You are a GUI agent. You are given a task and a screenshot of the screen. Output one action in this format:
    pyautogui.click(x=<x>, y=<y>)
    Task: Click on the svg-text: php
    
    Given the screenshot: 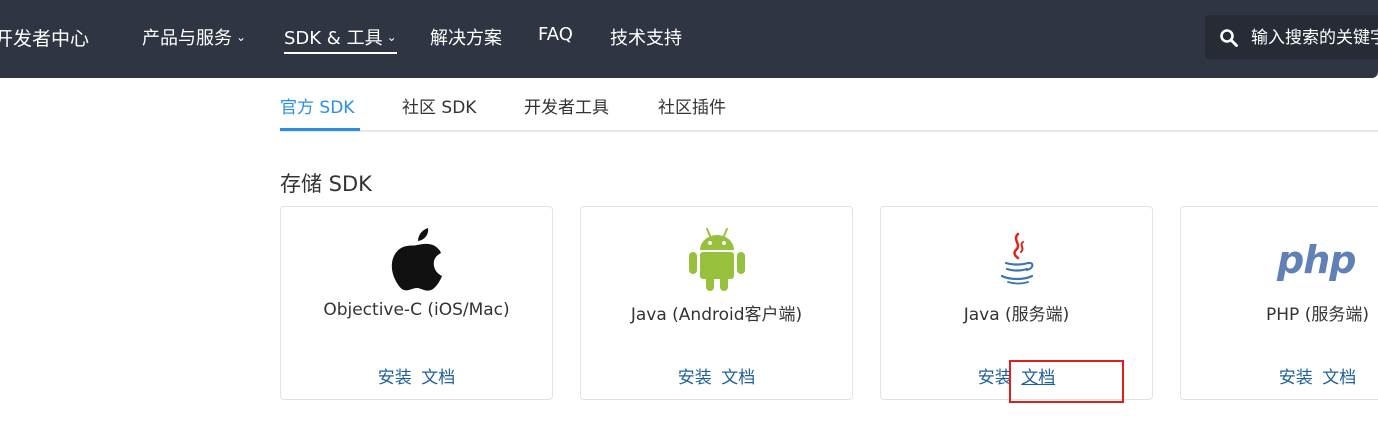 What is the action you would take?
    pyautogui.click(x=1315, y=260)
    